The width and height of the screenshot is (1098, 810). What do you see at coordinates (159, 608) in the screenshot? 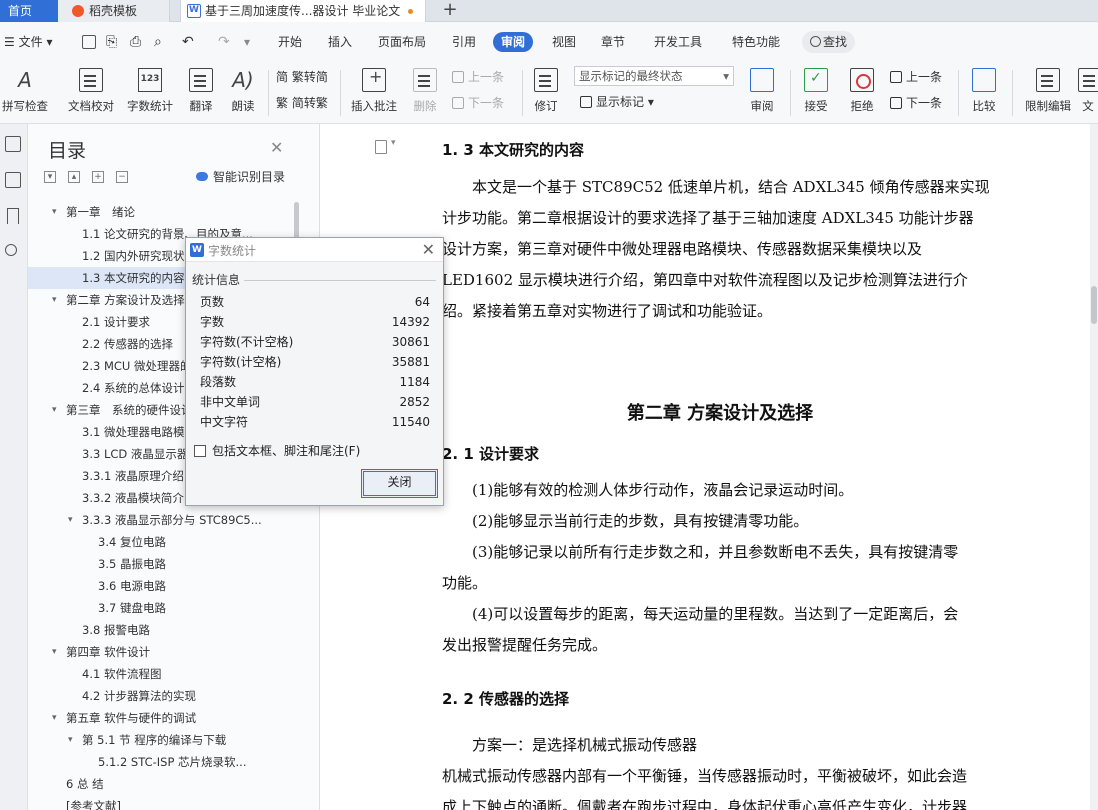
I see `toc-item: 3.7 键盘电路` at bounding box center [159, 608].